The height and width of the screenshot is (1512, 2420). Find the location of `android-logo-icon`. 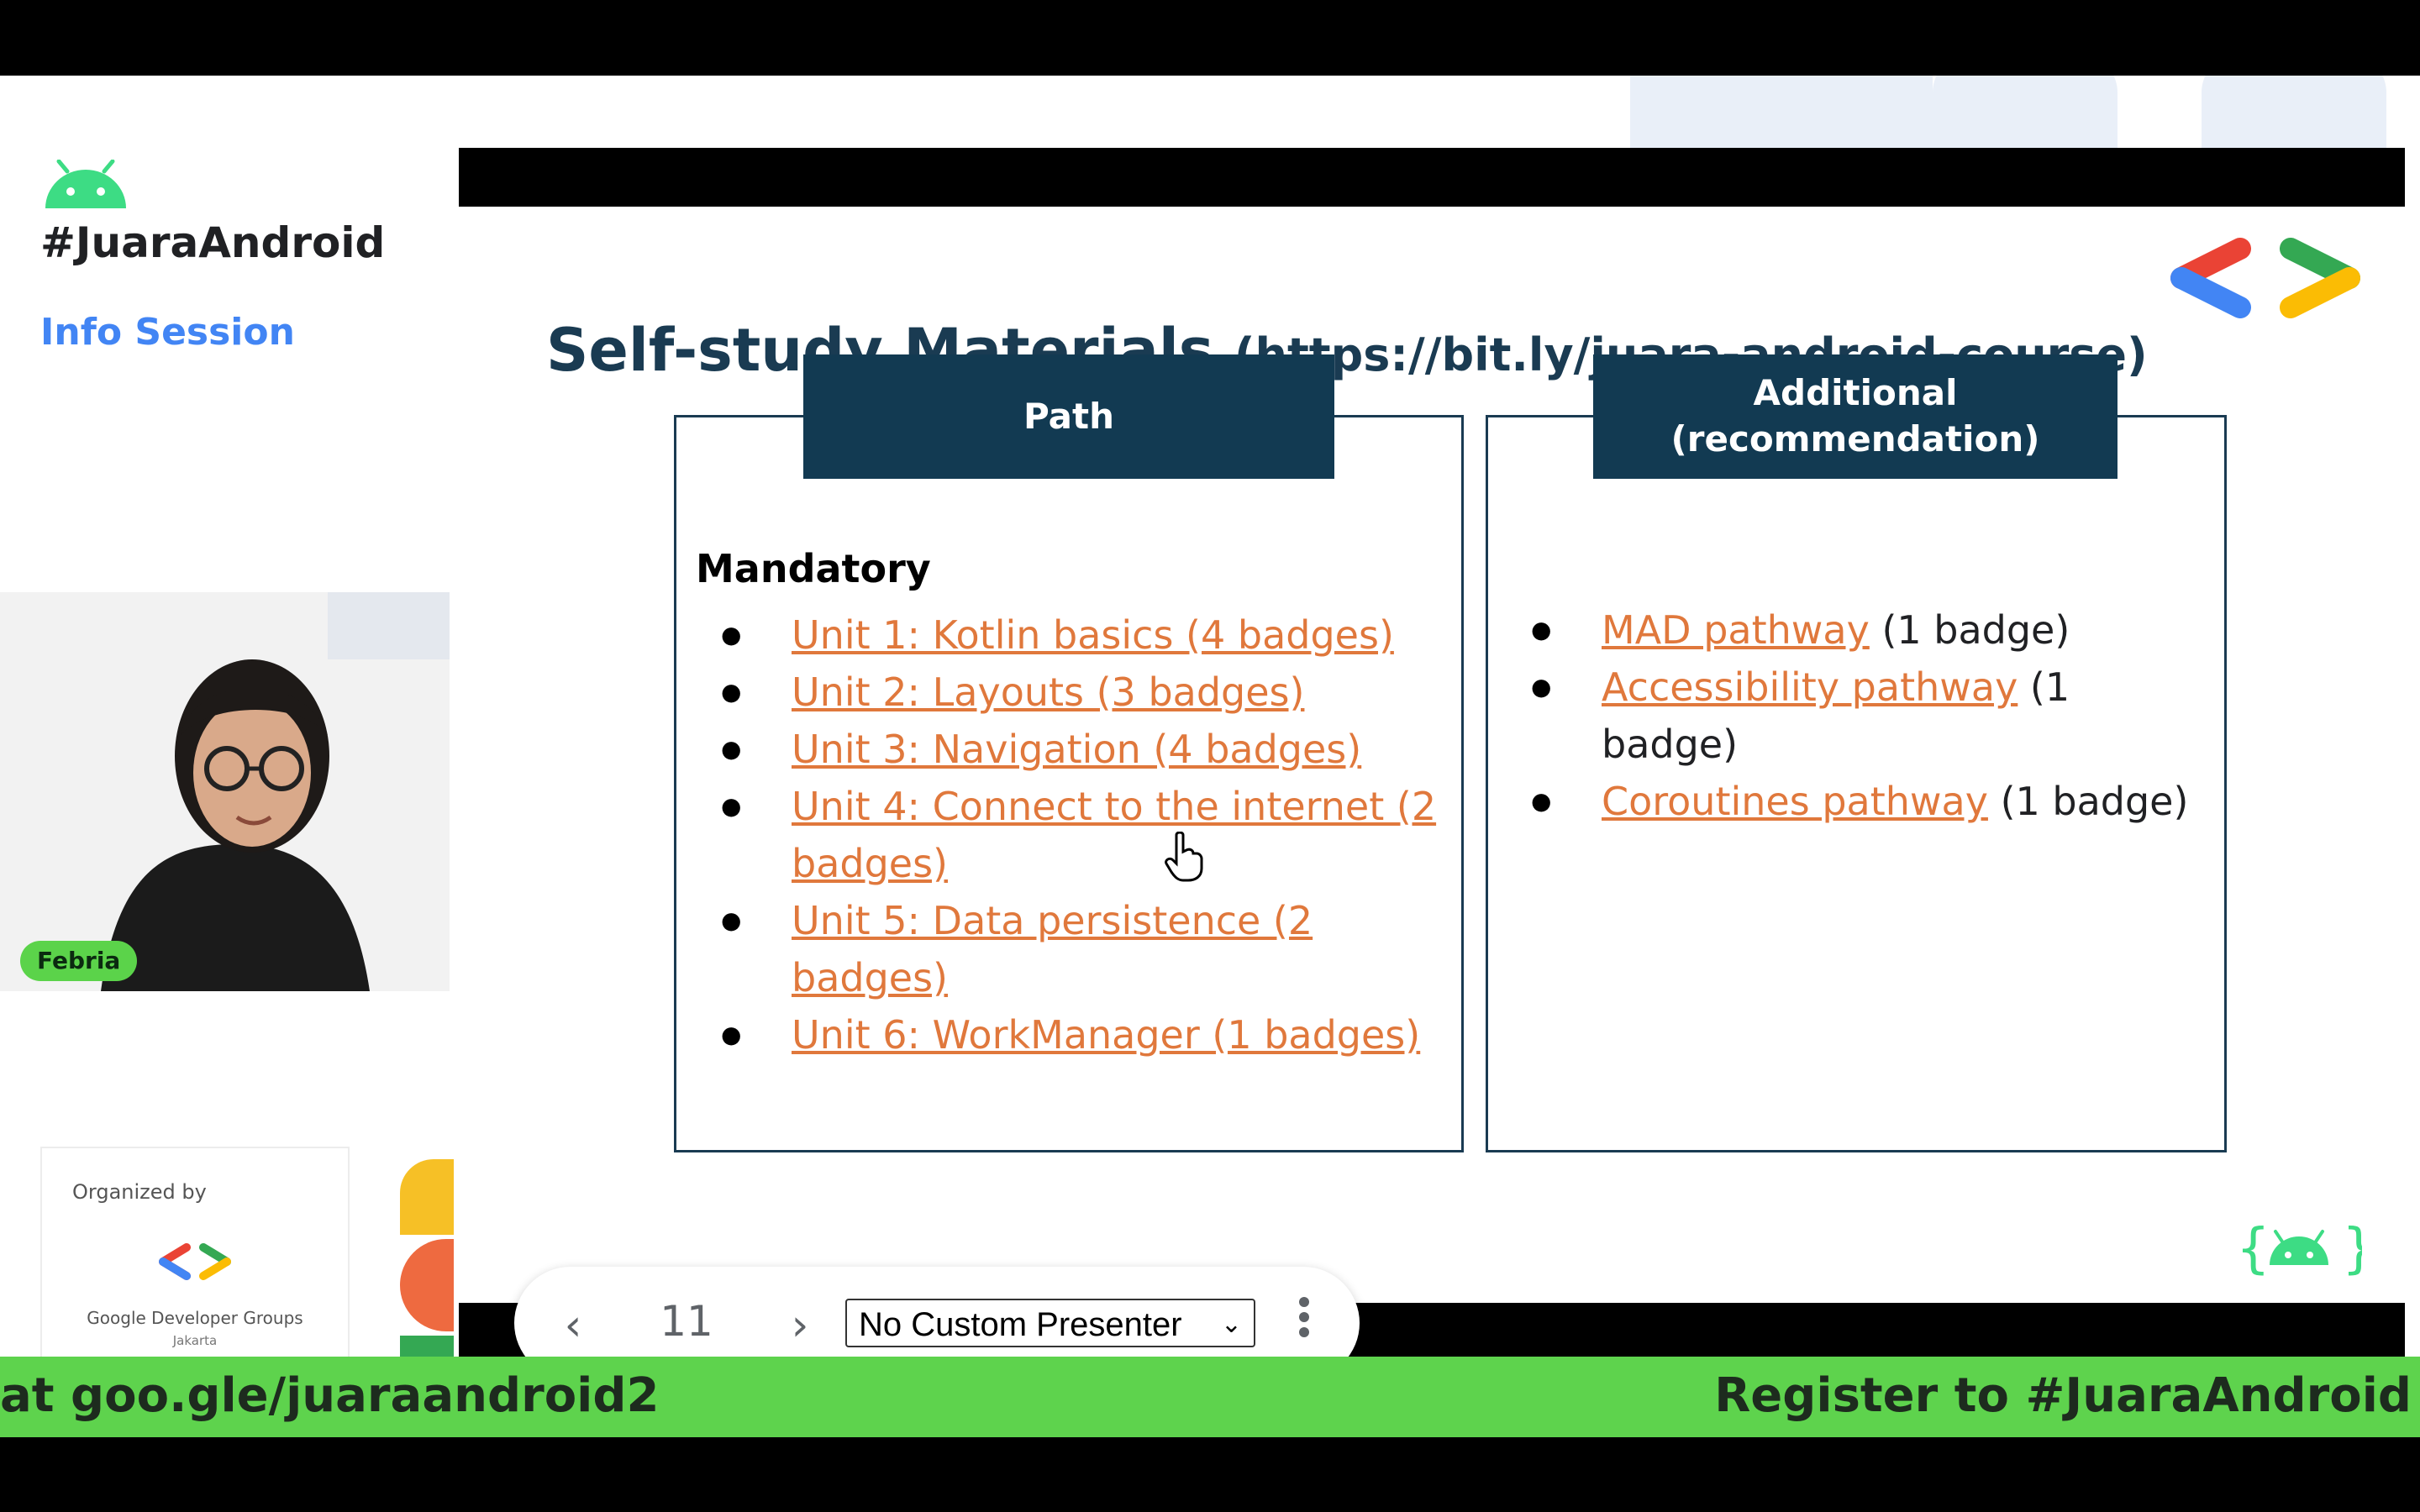

android-logo-icon is located at coordinates (85, 184).